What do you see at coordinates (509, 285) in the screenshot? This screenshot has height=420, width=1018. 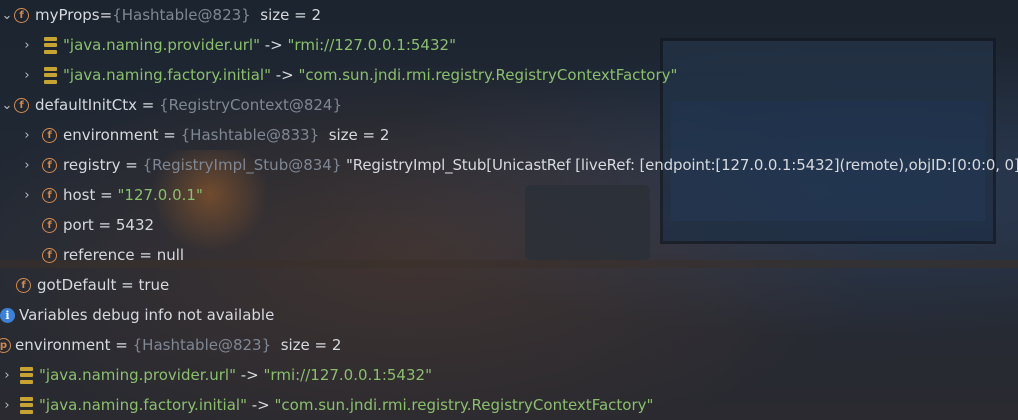 I see `variable-row-gotdefault: › f gotDefault = true` at bounding box center [509, 285].